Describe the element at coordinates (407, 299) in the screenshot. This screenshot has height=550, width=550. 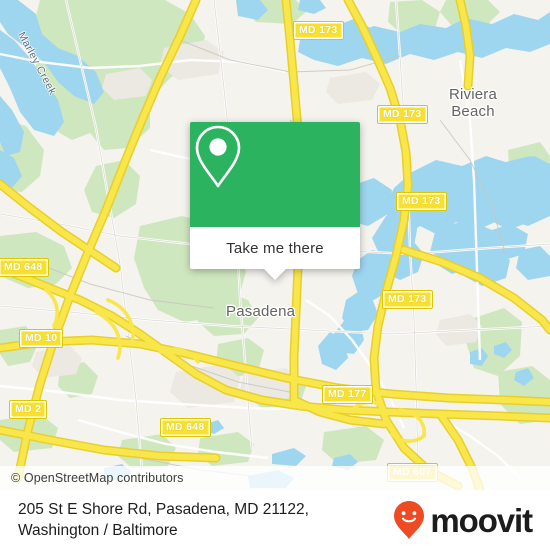
I see `road-shield-md-173-d: MD 173` at that location.